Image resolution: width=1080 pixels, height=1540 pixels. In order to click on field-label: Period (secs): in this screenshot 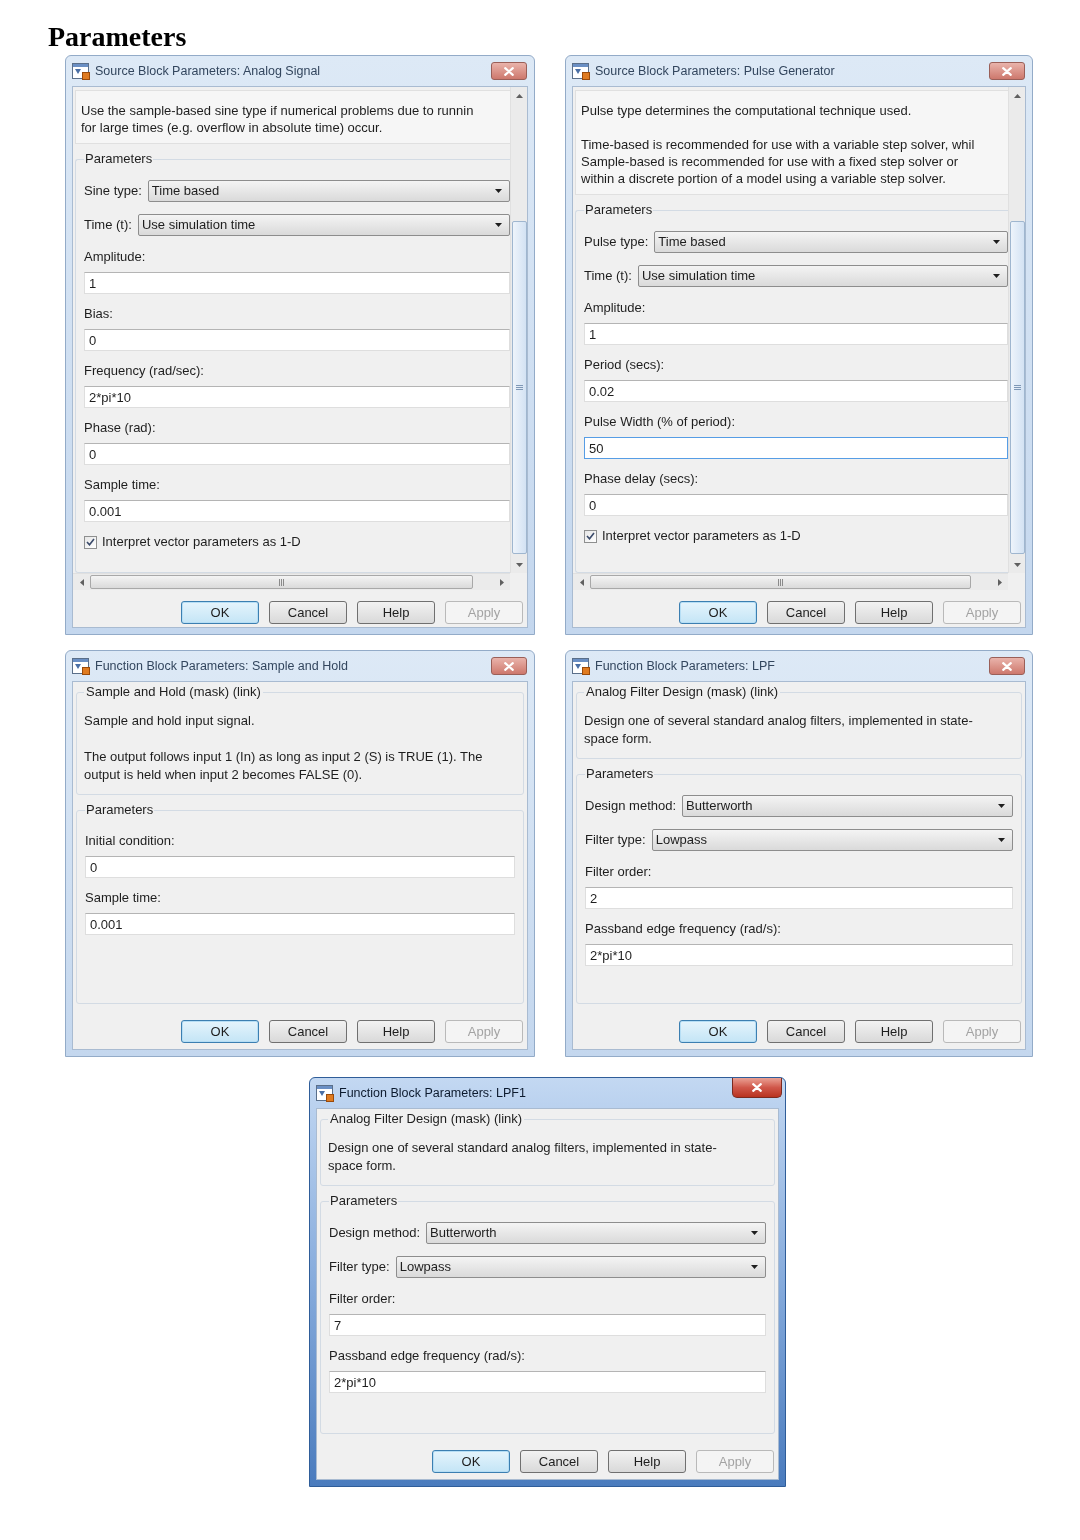, I will do `click(624, 365)`.